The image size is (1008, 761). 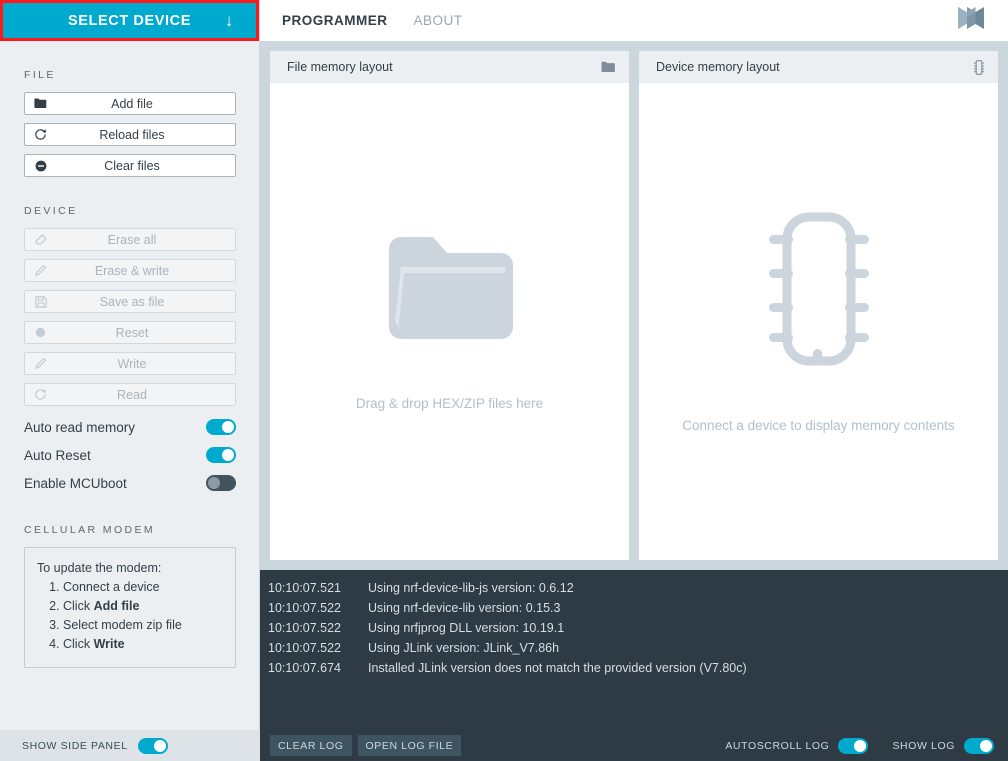 What do you see at coordinates (40, 165) in the screenshot?
I see `minus-circle-icon` at bounding box center [40, 165].